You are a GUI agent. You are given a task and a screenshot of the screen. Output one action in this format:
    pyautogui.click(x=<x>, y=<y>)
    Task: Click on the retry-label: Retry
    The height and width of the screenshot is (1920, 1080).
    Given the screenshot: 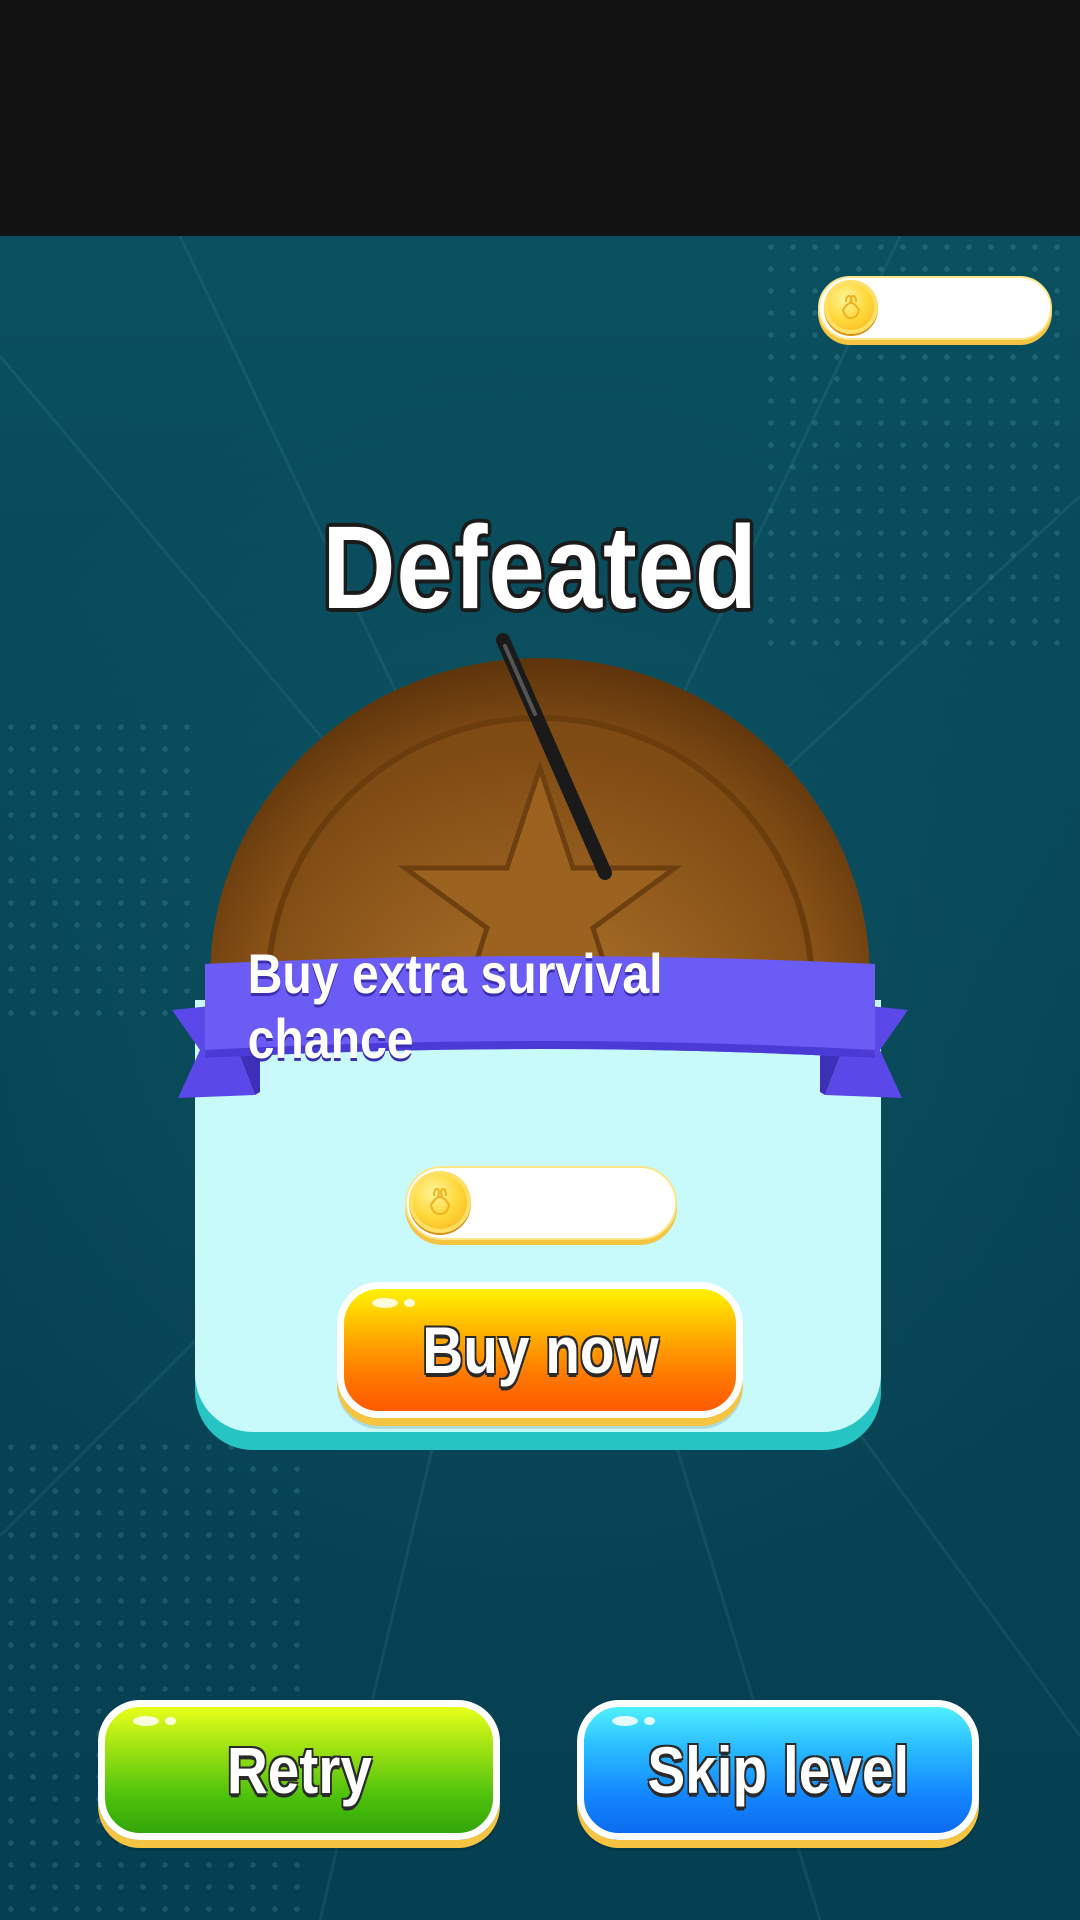 What is the action you would take?
    pyautogui.click(x=299, y=1770)
    